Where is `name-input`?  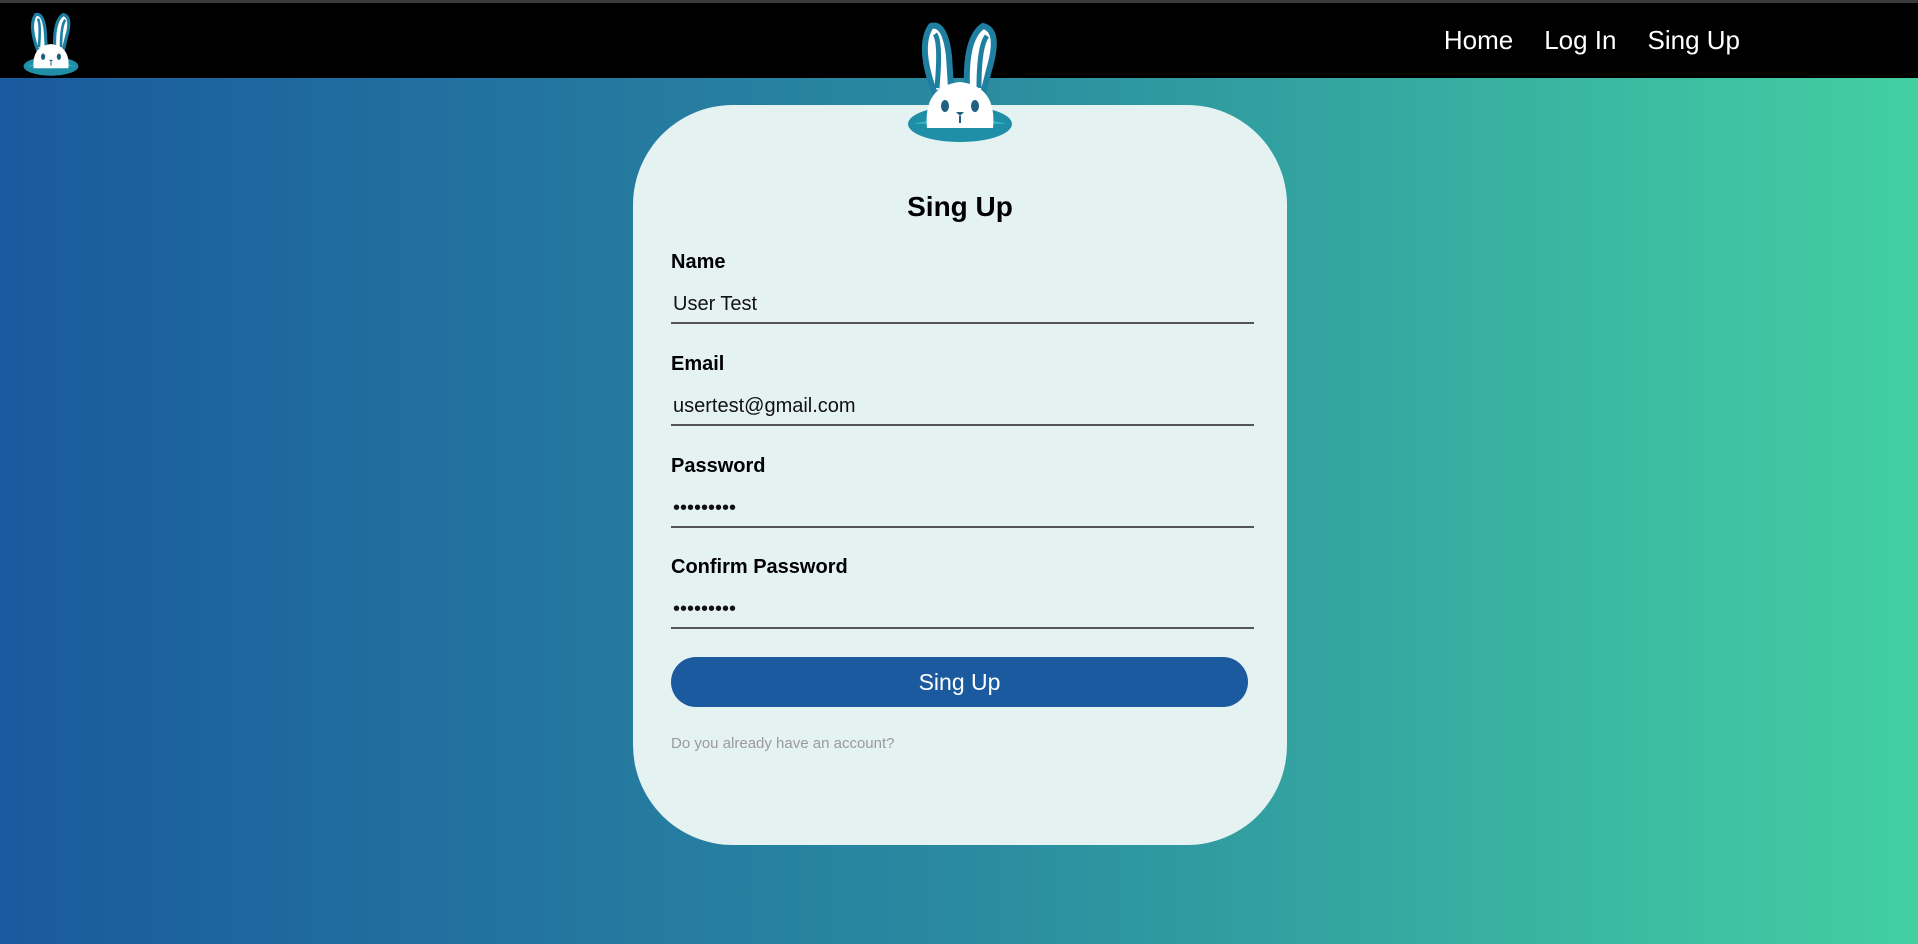 name-input is located at coordinates (962, 305).